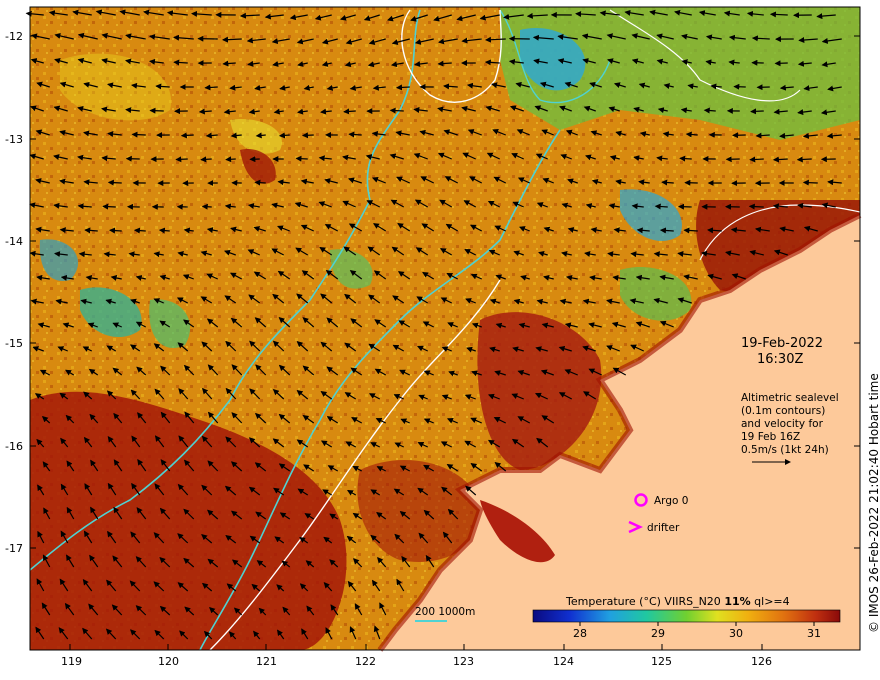  What do you see at coordinates (463, 661) in the screenshot?
I see `lon-label: 123` at bounding box center [463, 661].